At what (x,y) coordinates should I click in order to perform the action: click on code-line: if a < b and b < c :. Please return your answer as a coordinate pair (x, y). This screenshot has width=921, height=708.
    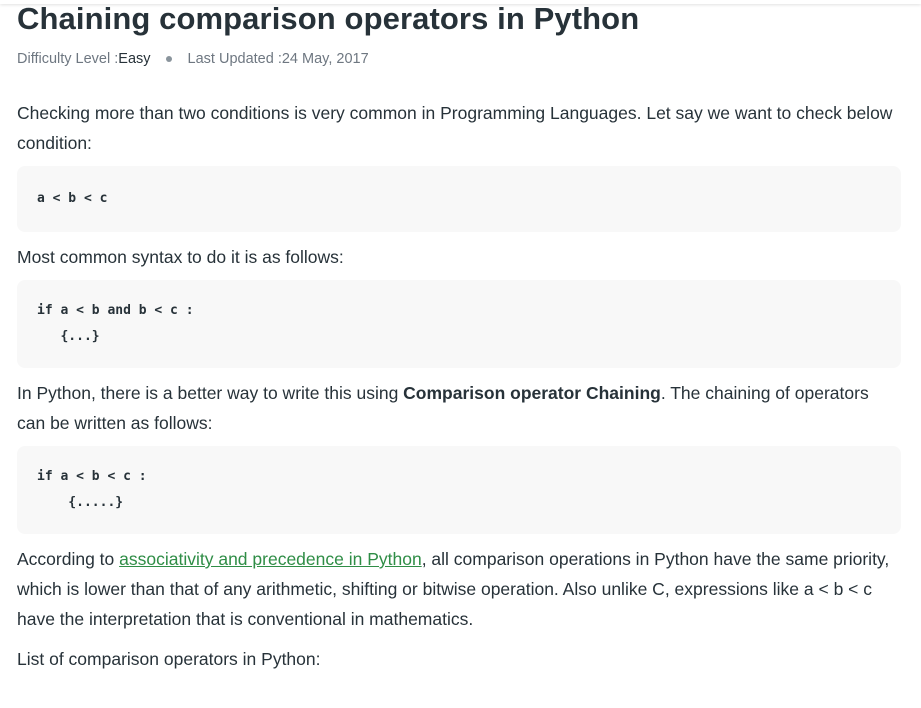
    Looking at the image, I should click on (115, 310).